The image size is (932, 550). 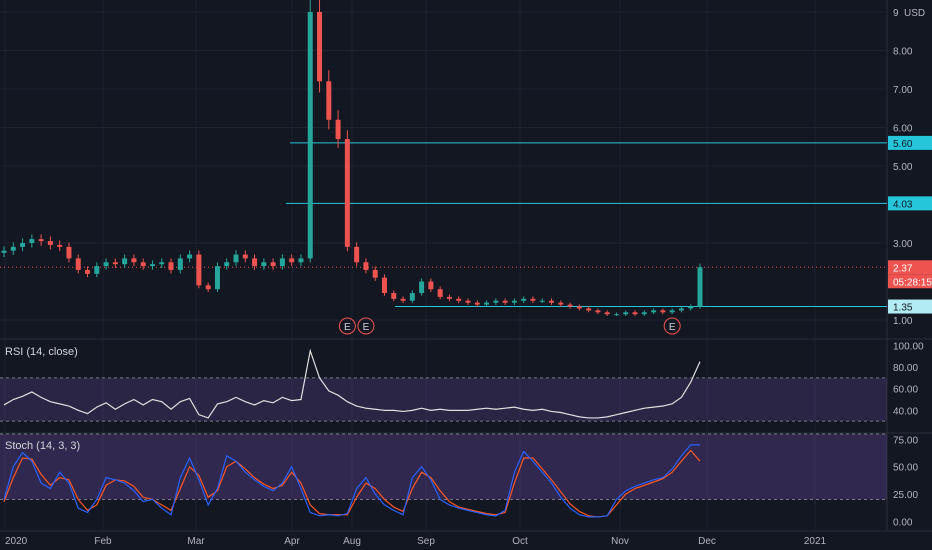 I want to click on price-tick-label: 9, so click(x=896, y=13).